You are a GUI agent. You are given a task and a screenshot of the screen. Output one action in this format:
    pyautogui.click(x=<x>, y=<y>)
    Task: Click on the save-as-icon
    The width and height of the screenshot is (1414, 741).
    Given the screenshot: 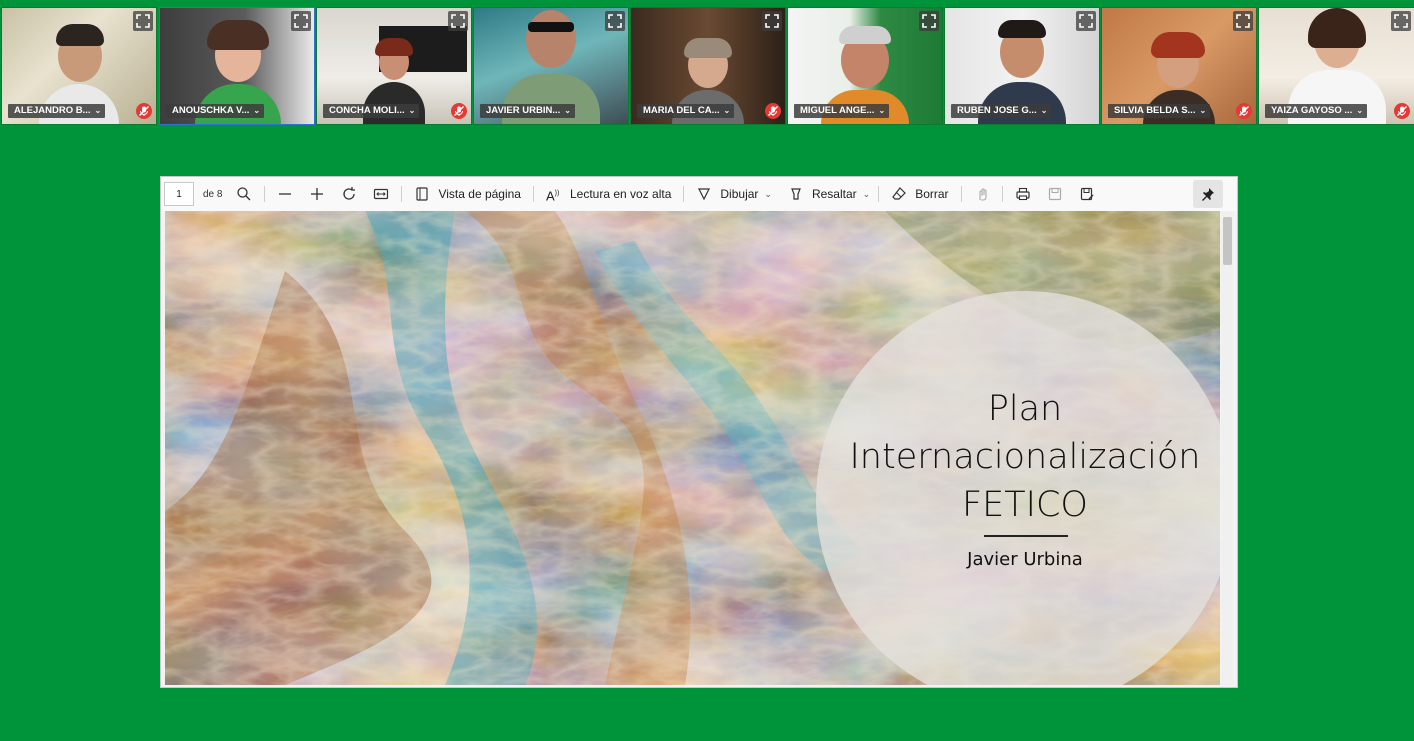 What is the action you would take?
    pyautogui.click(x=1087, y=194)
    